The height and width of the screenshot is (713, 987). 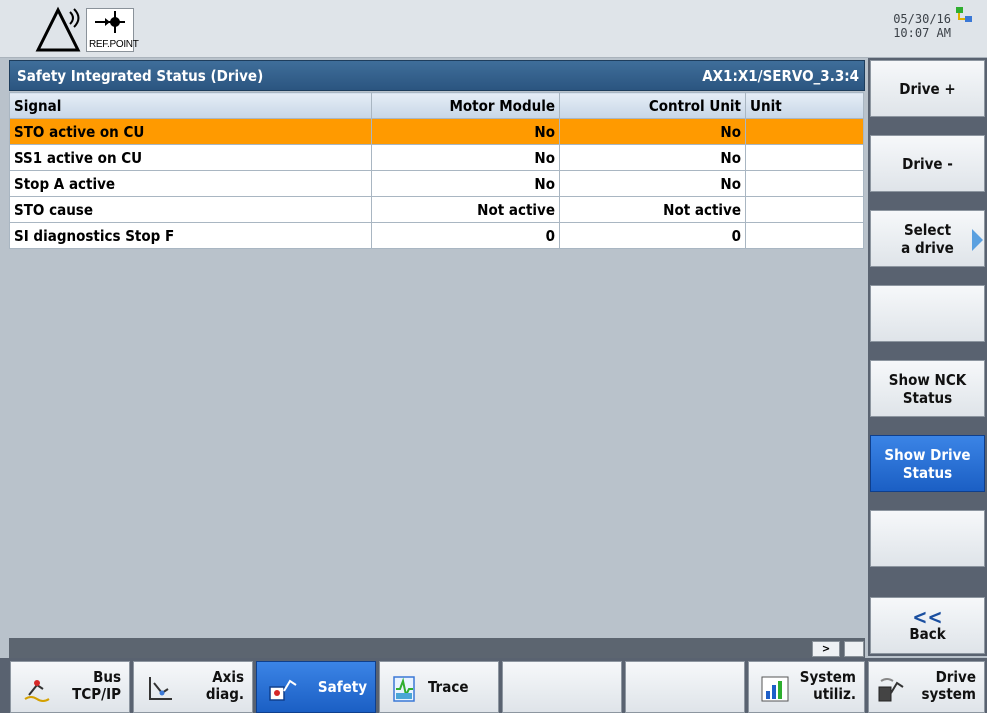 I want to click on back-button: << Back, so click(x=927, y=625).